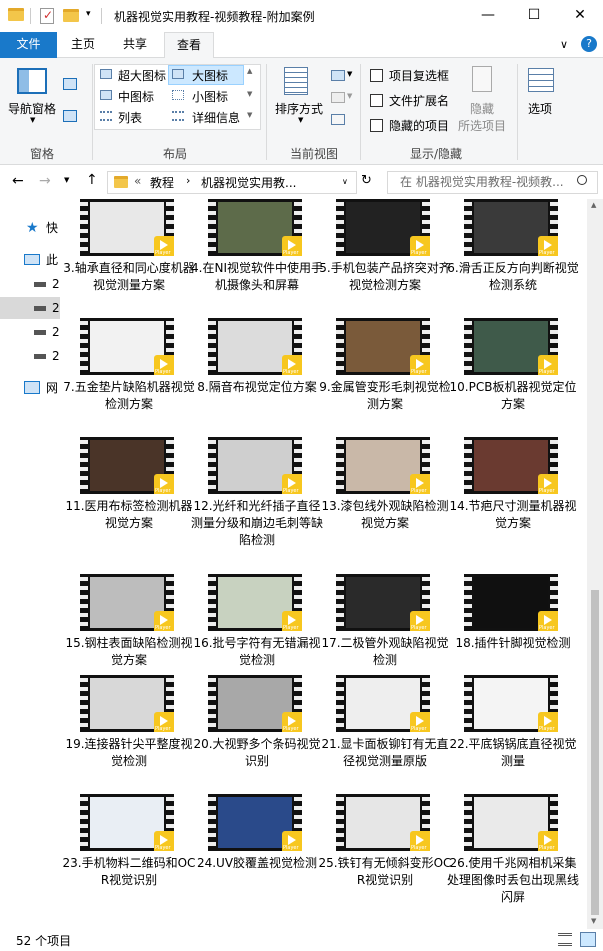 This screenshot has width=603, height=951. I want to click on address-bar: « 教程 › 机器视觉实用教... ∨, so click(232, 182).